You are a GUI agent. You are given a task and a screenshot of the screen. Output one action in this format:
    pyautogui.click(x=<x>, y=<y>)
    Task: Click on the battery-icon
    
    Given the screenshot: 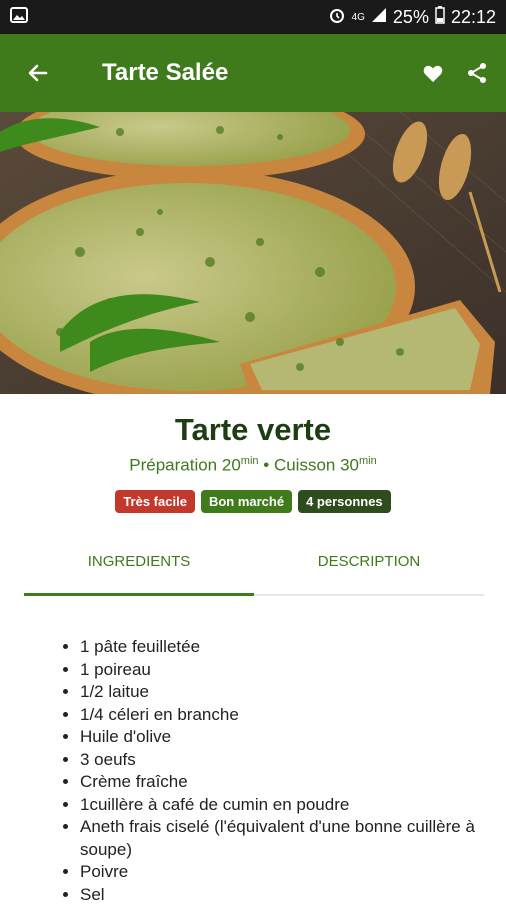 What is the action you would take?
    pyautogui.click(x=440, y=17)
    